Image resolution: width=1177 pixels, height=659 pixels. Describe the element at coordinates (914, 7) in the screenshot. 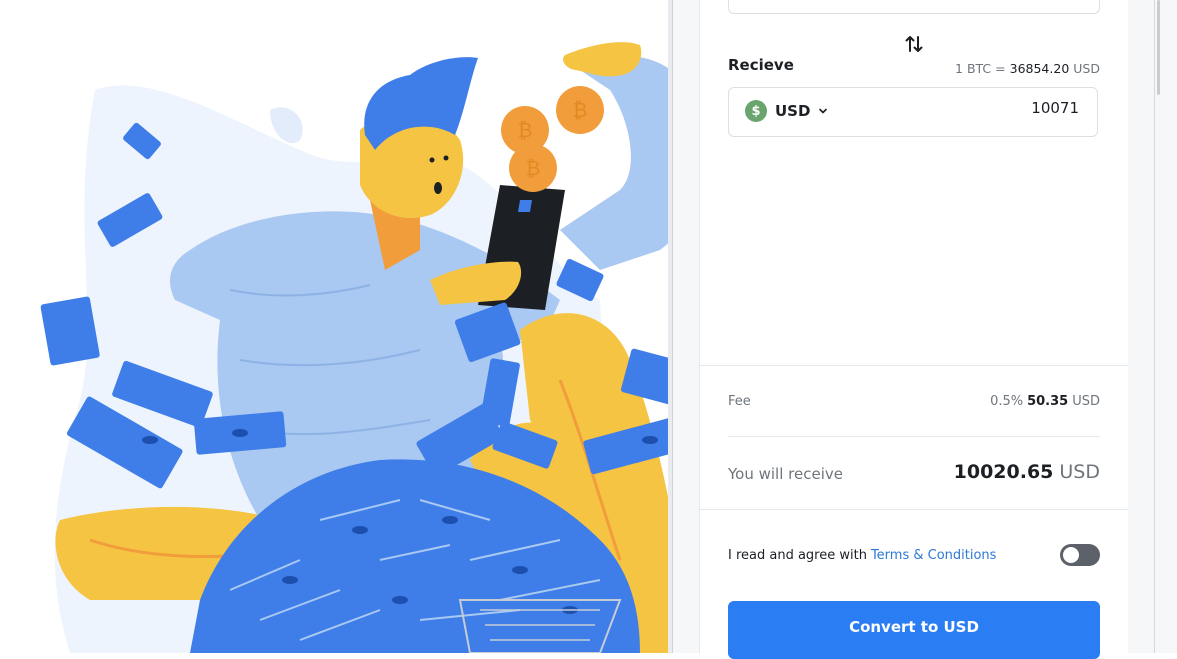

I see `send-amount-box` at that location.